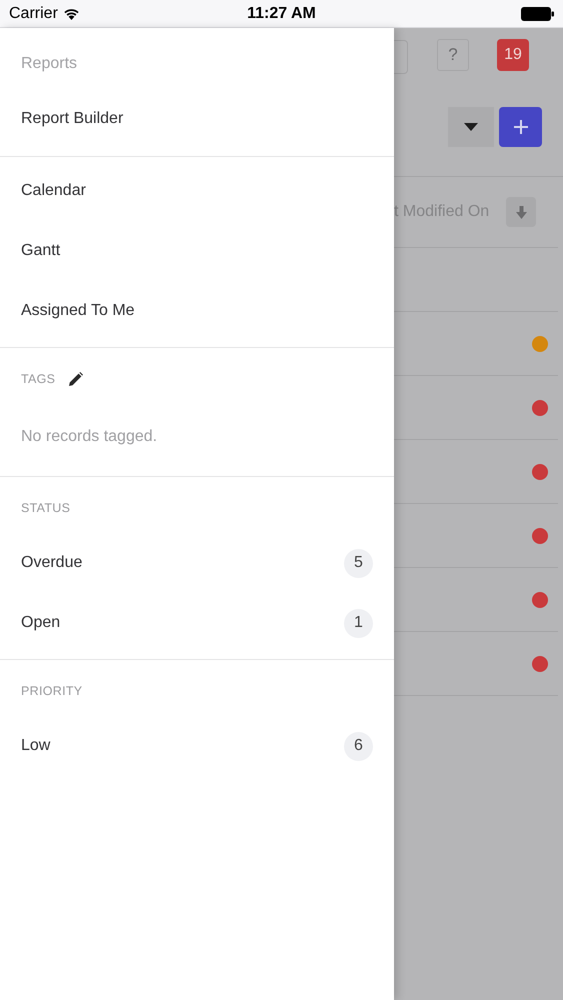 This screenshot has width=563, height=1000. I want to click on count-badge: 1, so click(358, 623).